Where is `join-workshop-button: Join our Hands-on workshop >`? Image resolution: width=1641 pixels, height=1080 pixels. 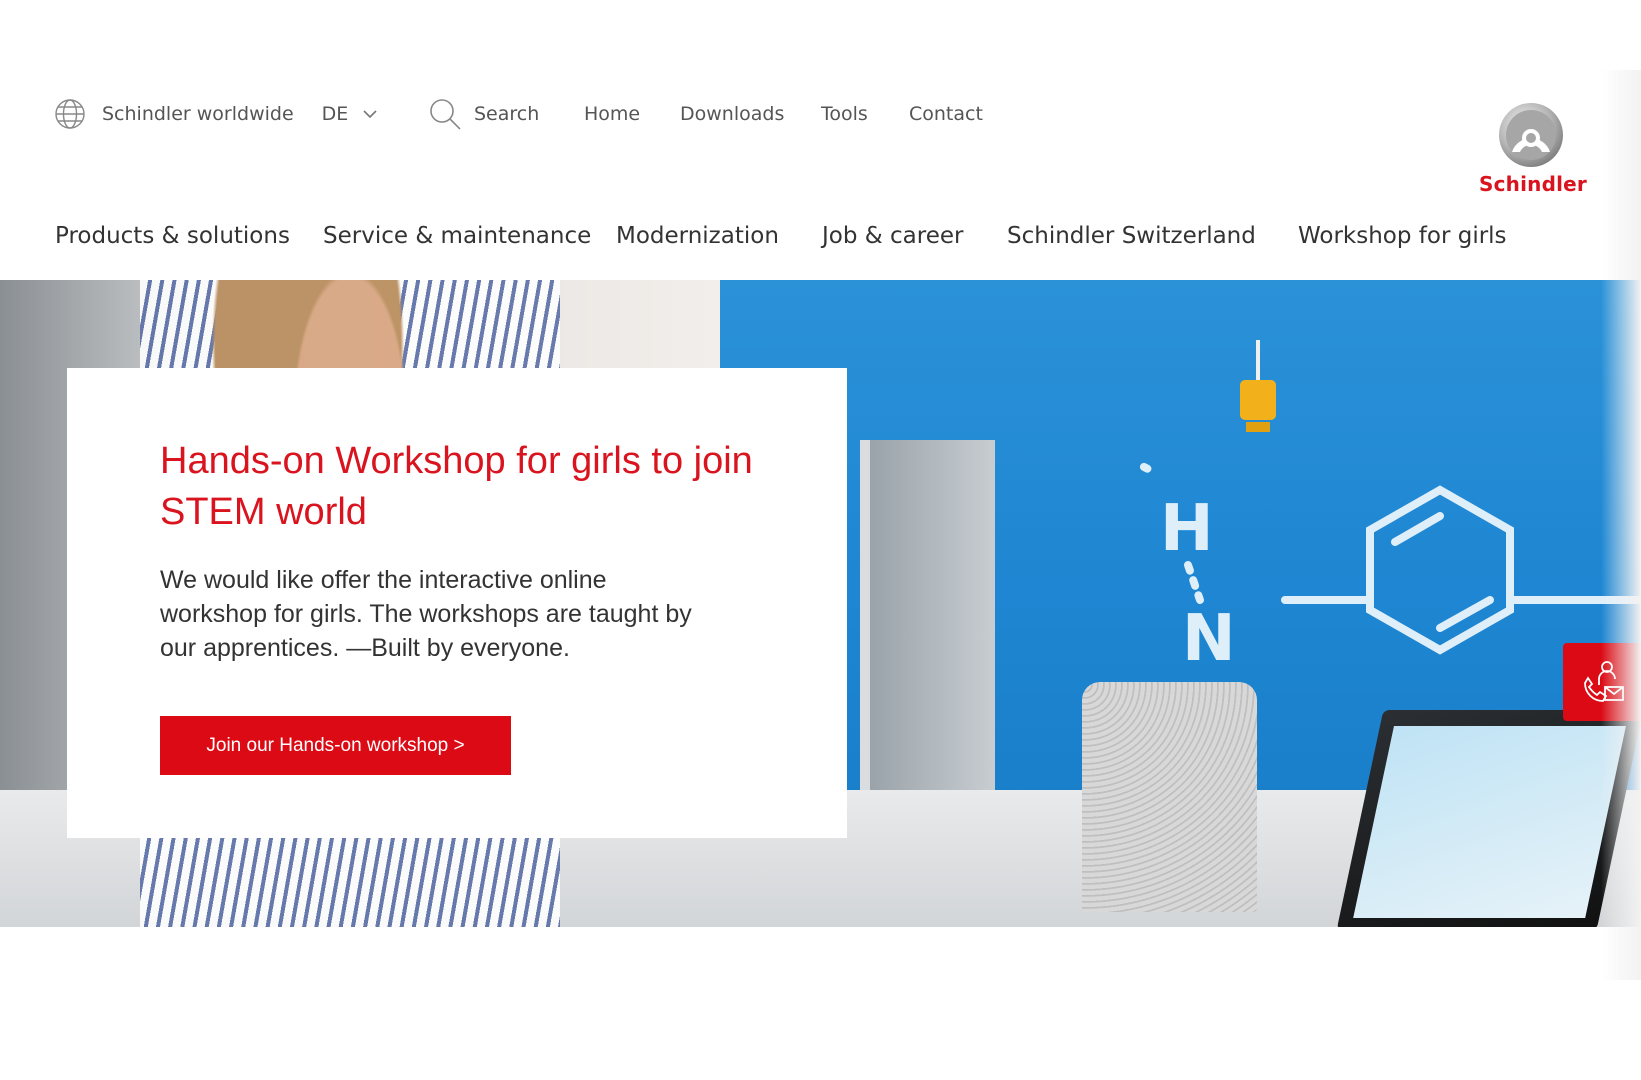
join-workshop-button: Join our Hands-on workshop > is located at coordinates (335, 745).